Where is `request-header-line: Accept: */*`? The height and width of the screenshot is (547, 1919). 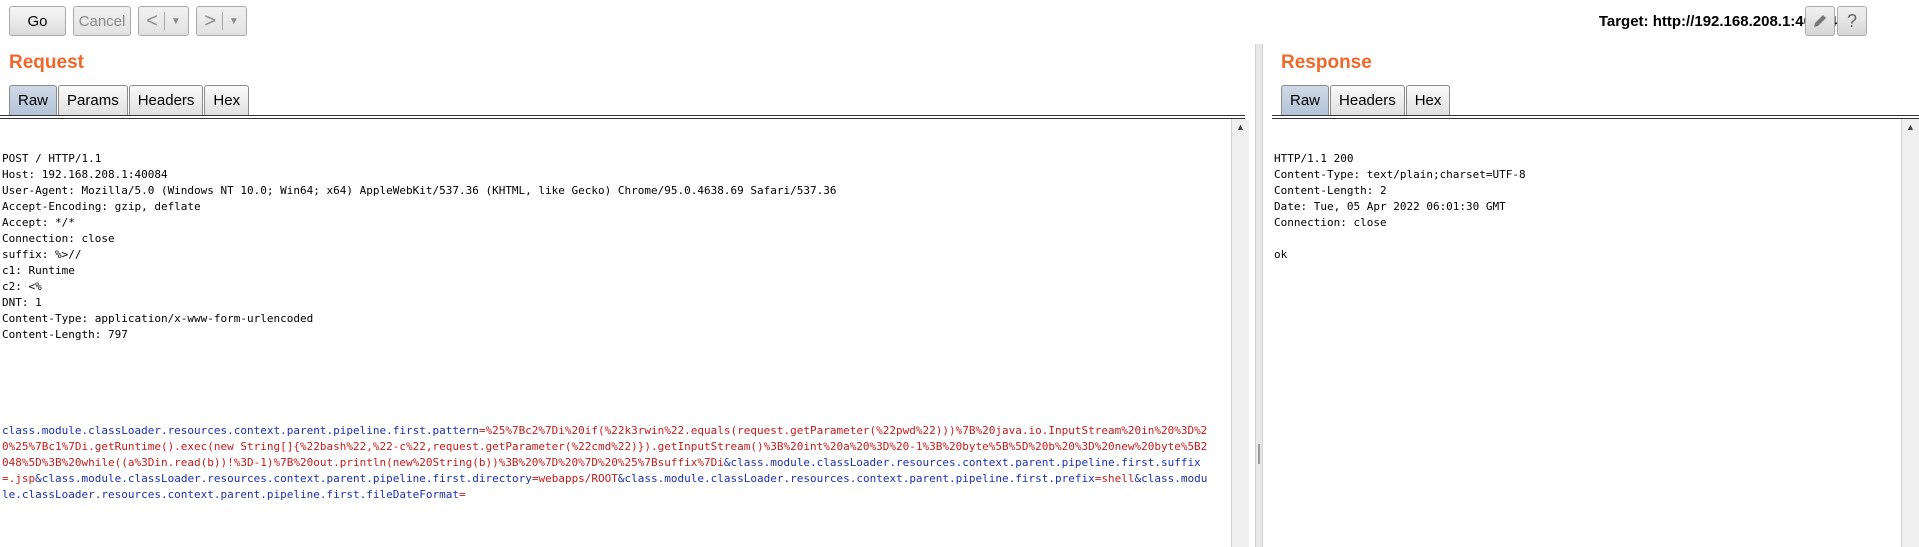 request-header-line: Accept: */* is located at coordinates (38, 222).